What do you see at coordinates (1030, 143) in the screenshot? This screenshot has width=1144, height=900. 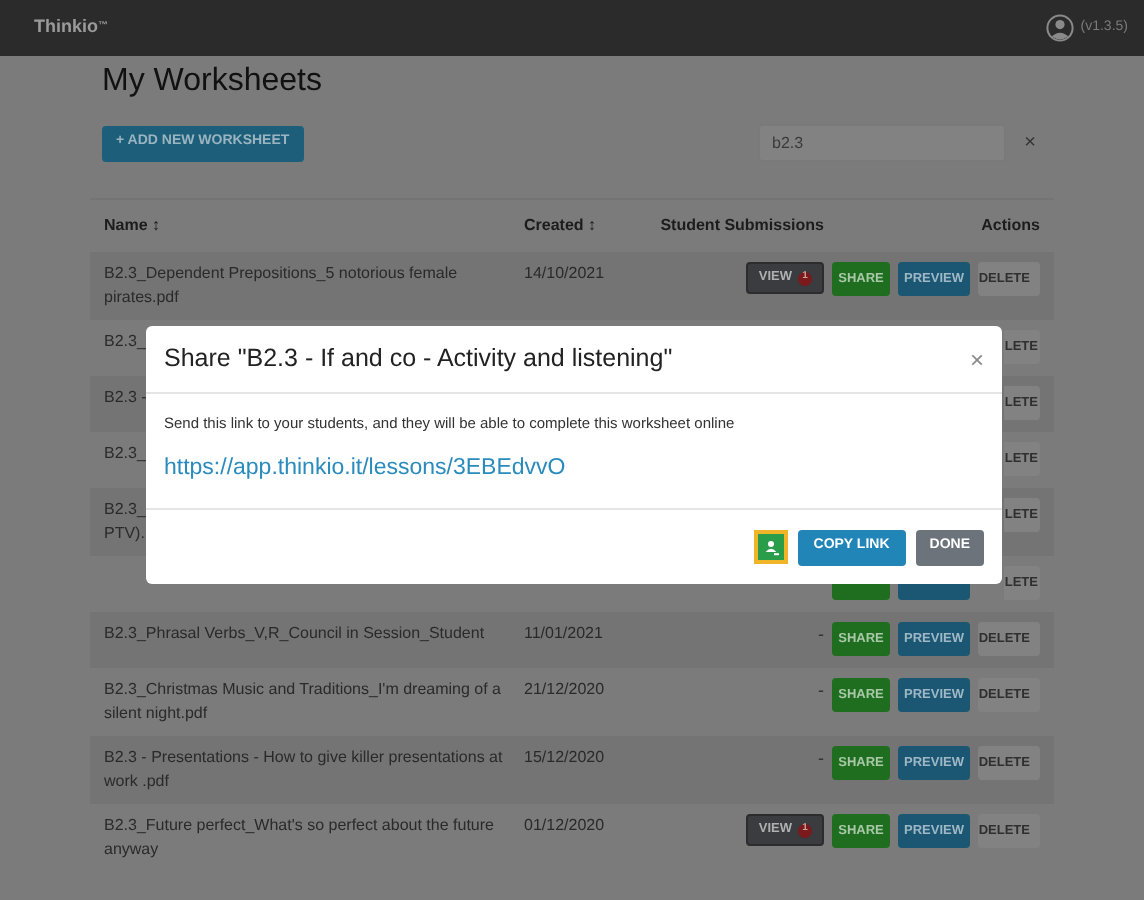 I see `clear-search-button: ×` at bounding box center [1030, 143].